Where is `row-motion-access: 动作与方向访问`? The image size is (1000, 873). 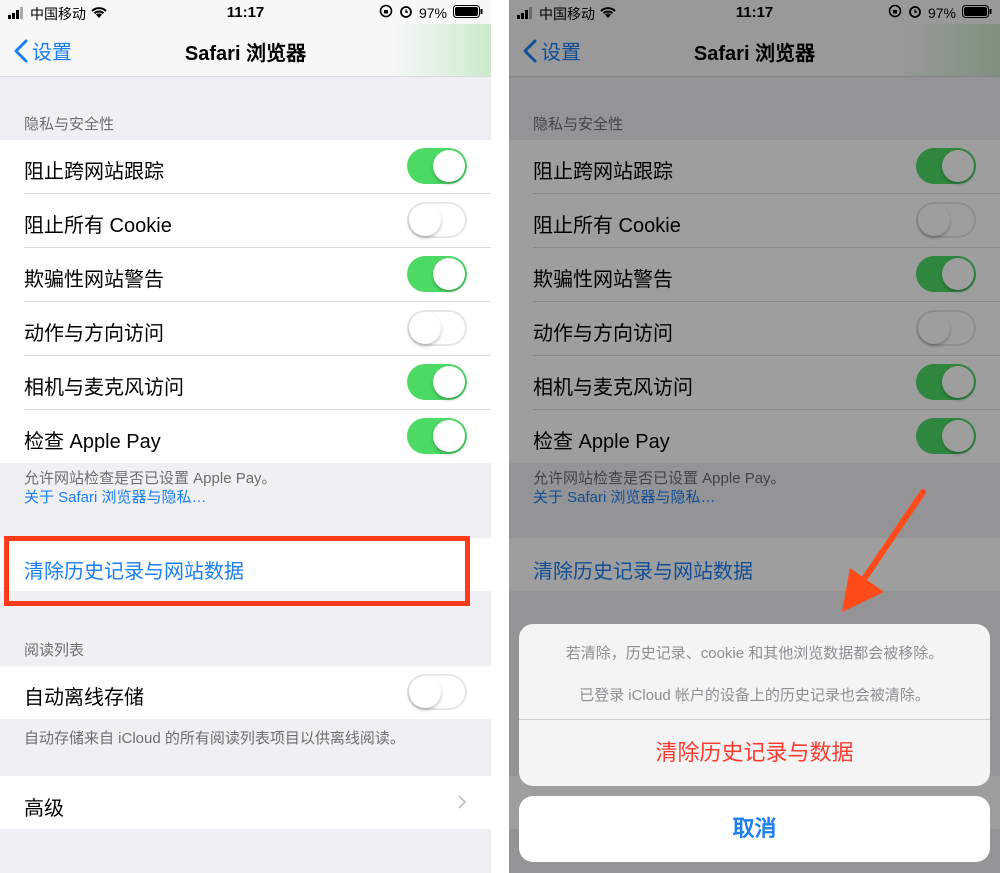 row-motion-access: 动作与方向访问 is located at coordinates (257, 329).